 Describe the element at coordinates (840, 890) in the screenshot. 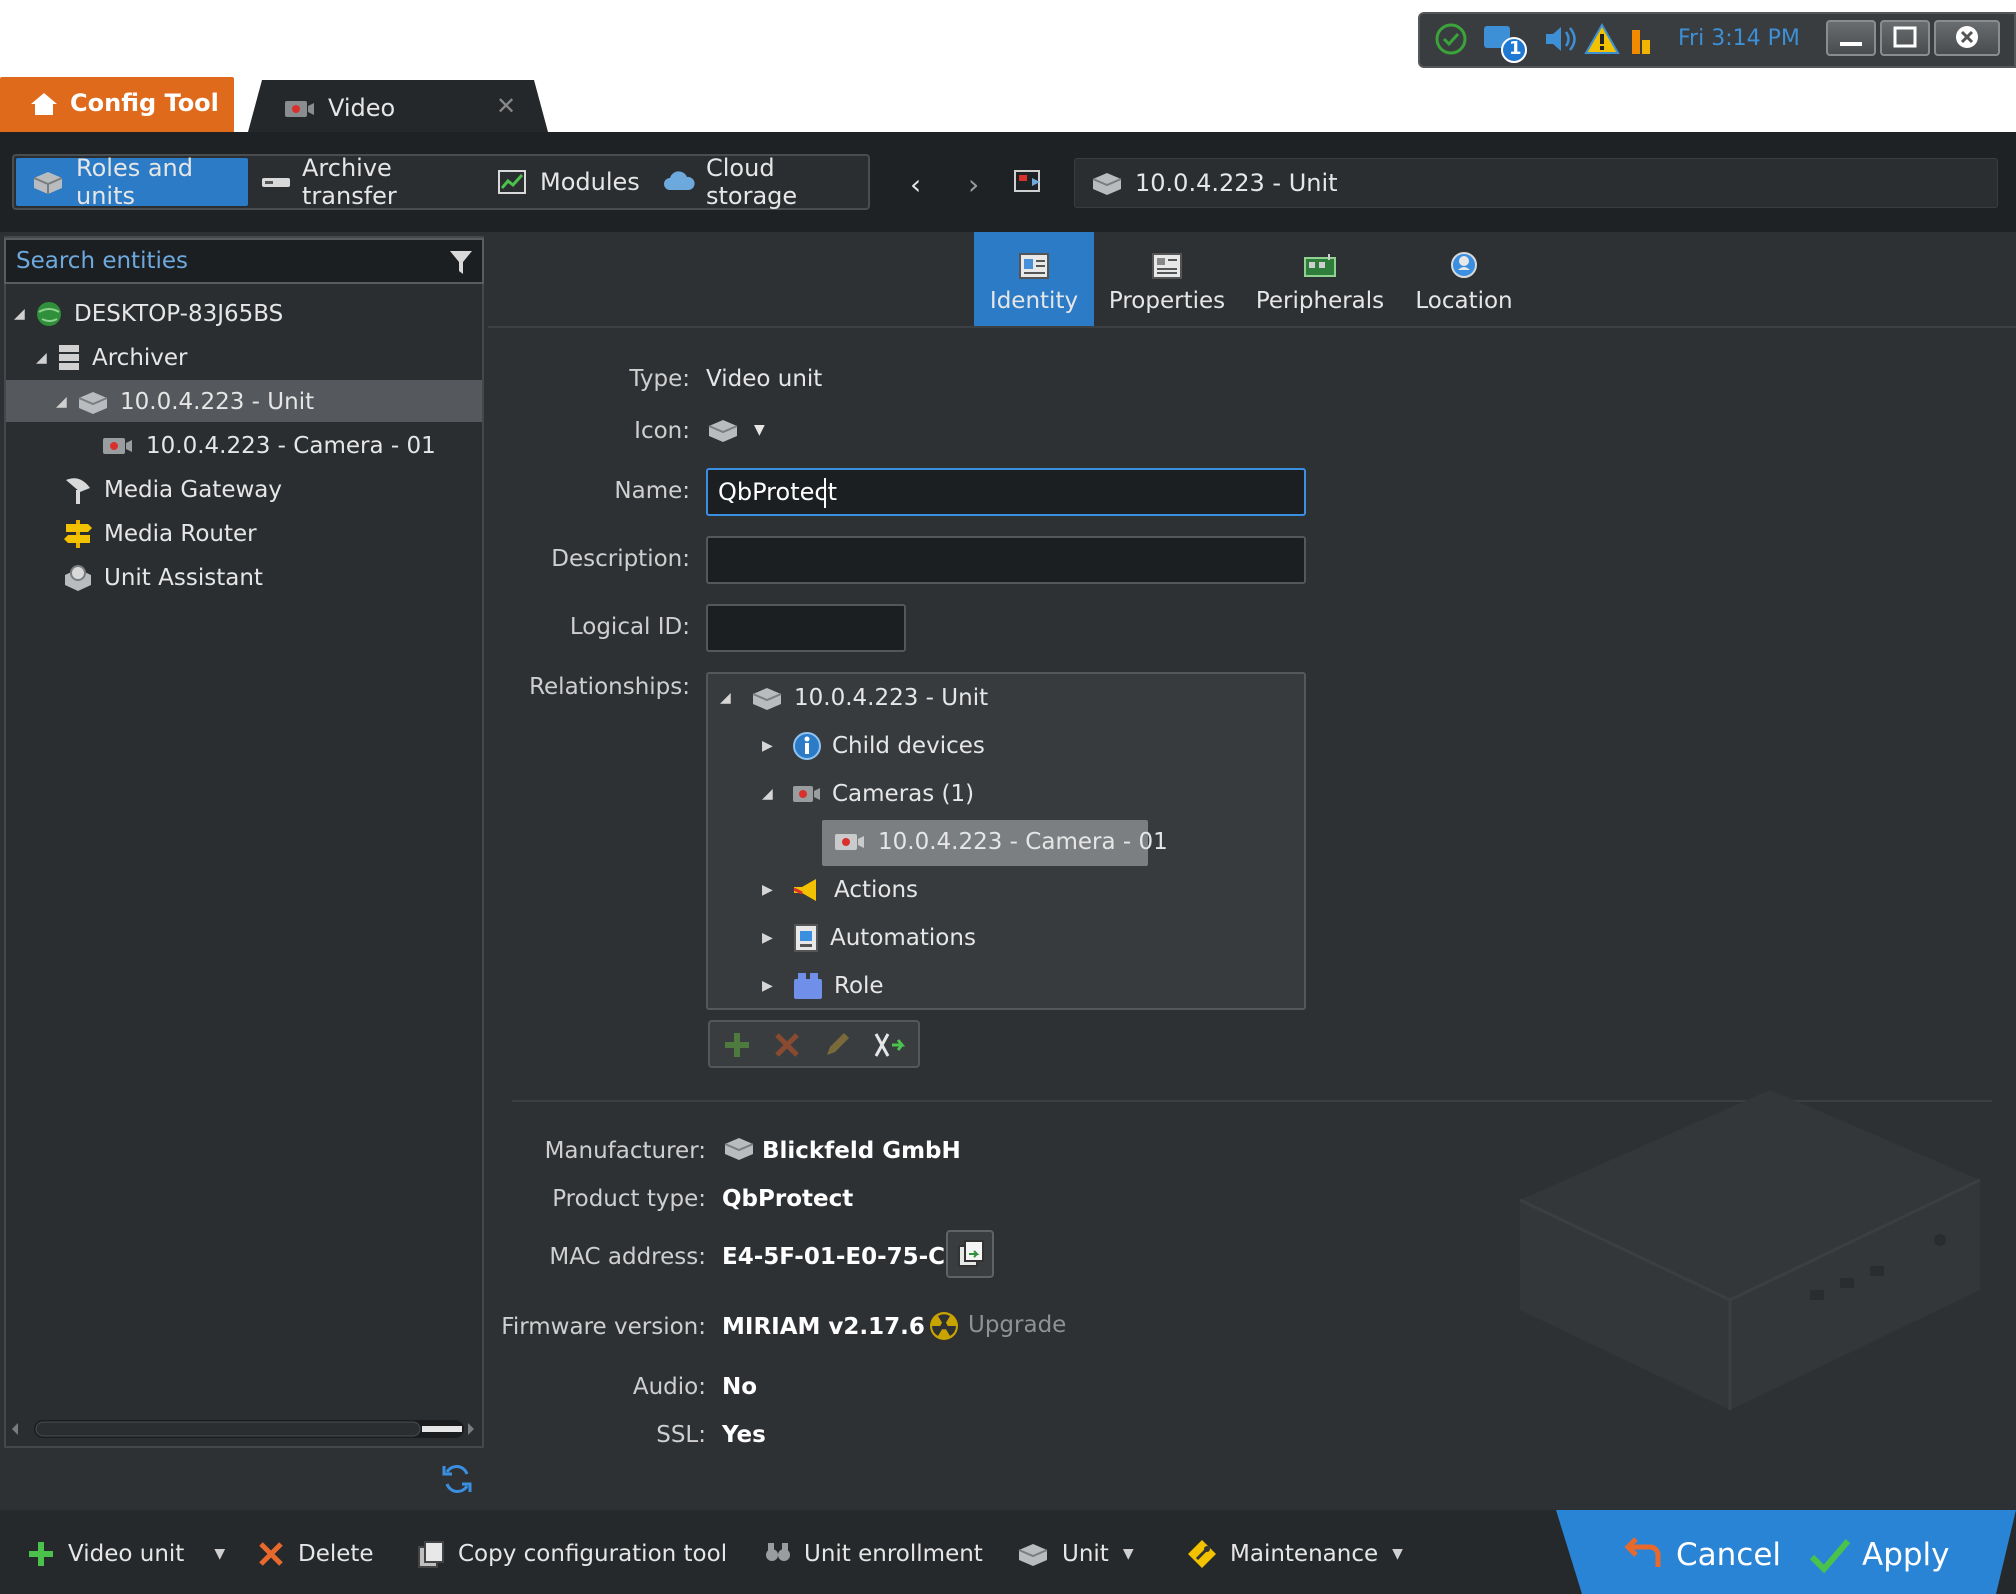

I see `relationship-actions: ▶ Actions` at that location.